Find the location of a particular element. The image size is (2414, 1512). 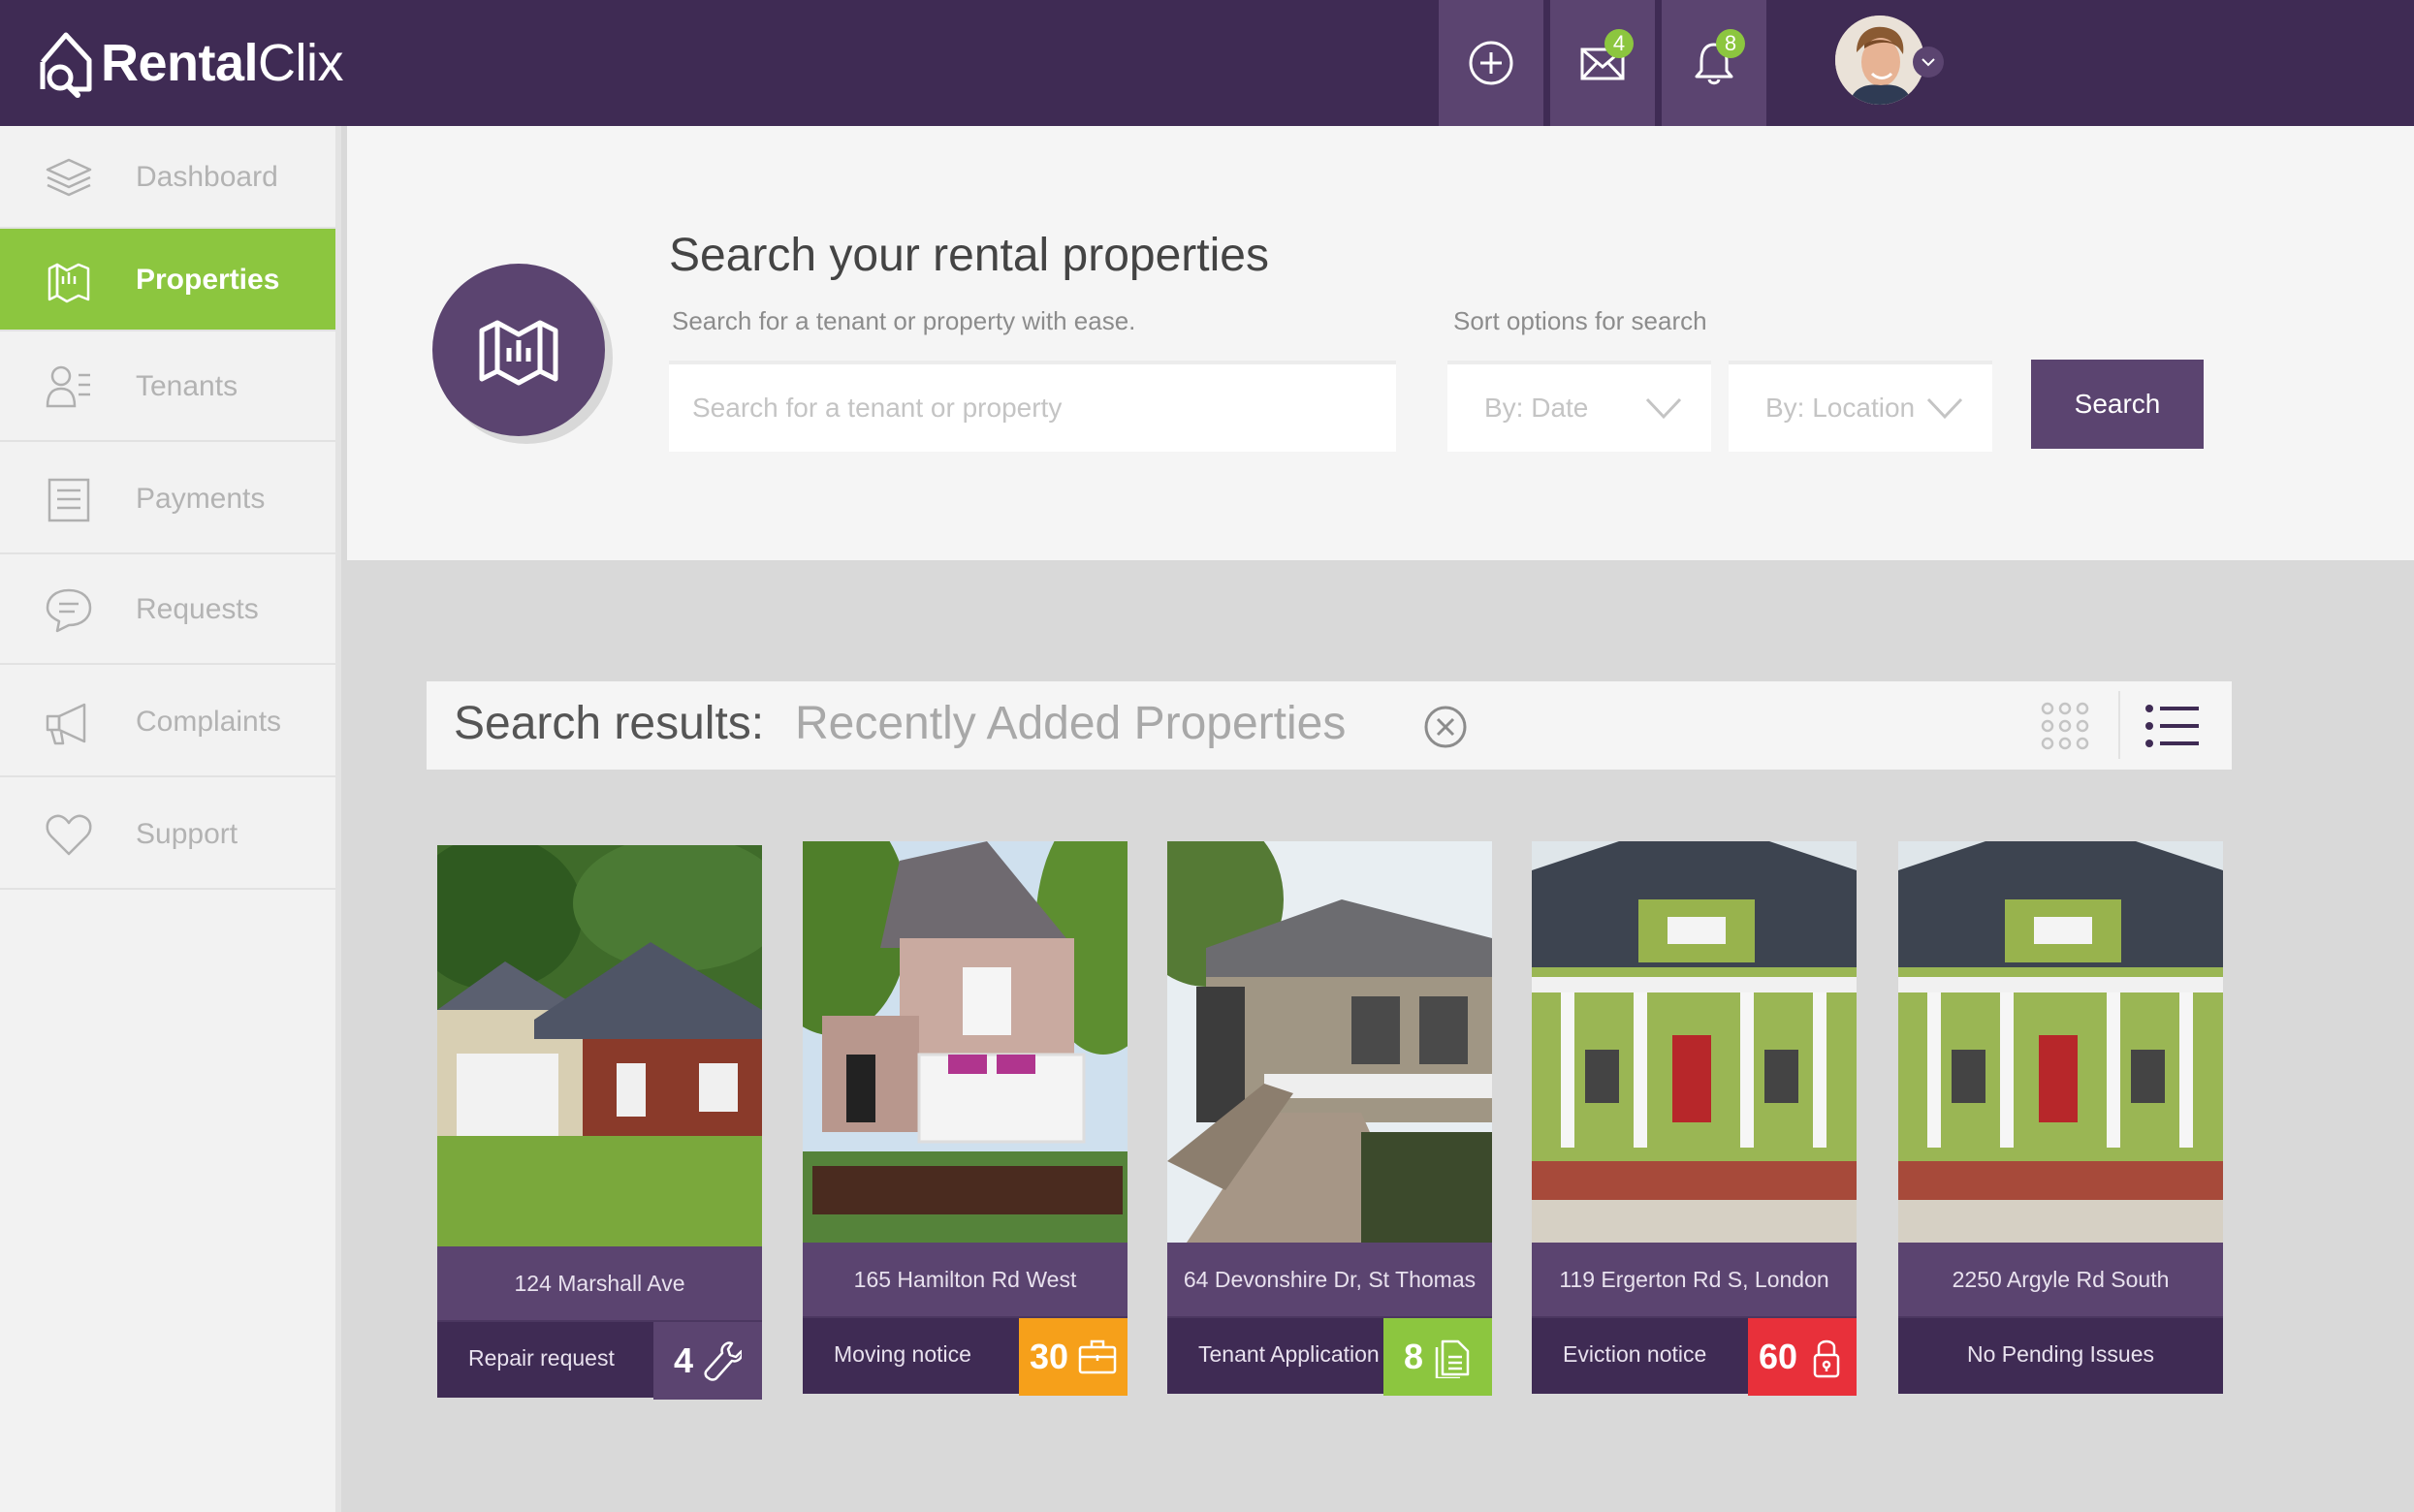

sidebar-item-support: Support is located at coordinates (167, 834).